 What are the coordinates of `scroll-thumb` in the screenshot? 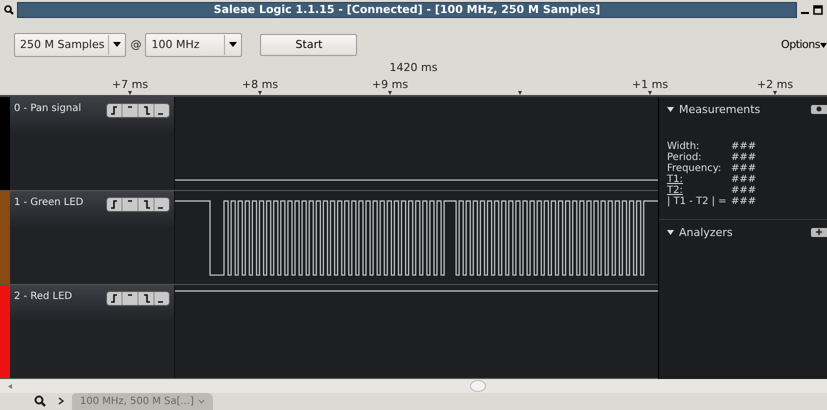 It's located at (478, 386).